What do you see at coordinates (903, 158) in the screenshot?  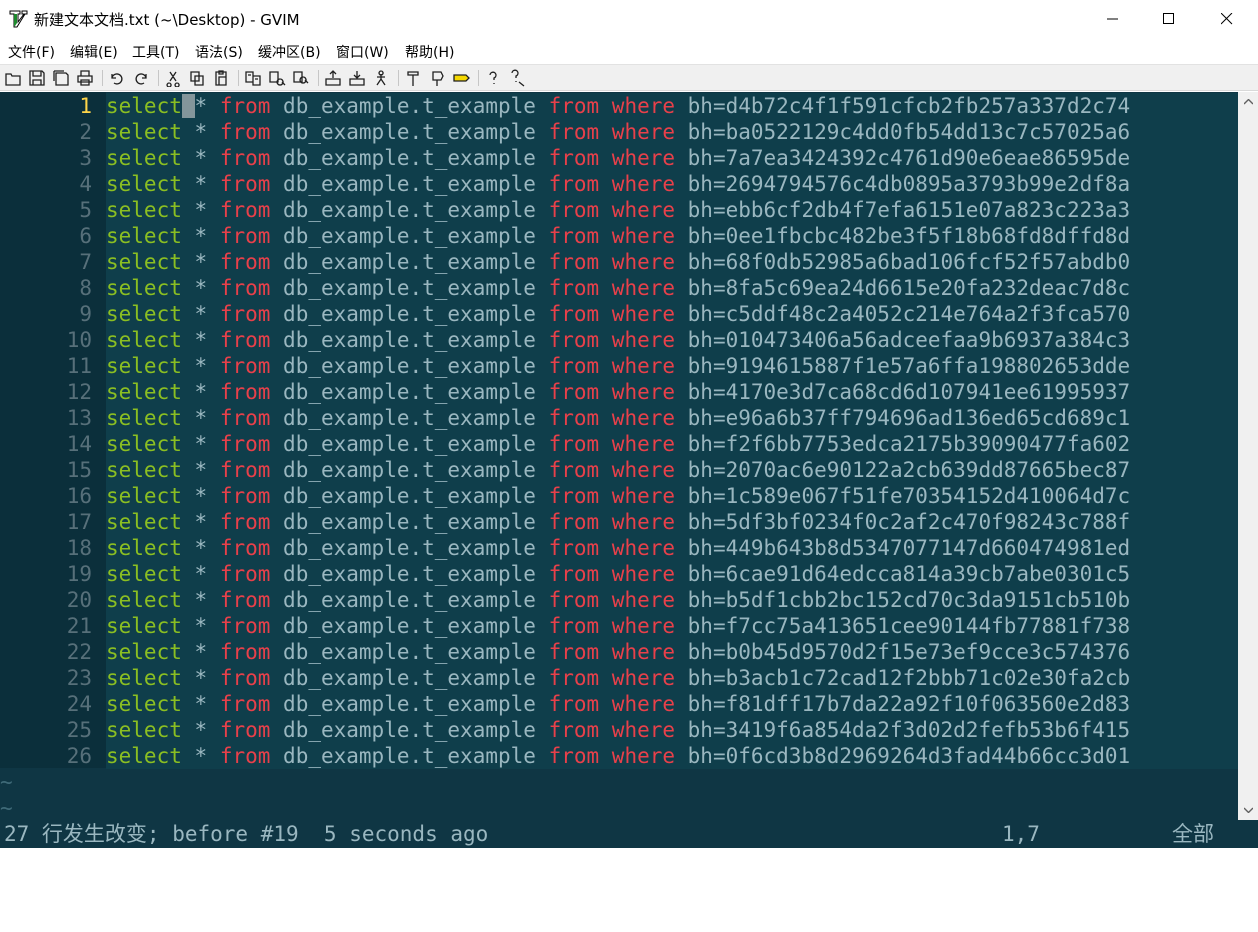 I see `condition-value: bh=7a7ea3424392c4761d90e6eae86595de` at bounding box center [903, 158].